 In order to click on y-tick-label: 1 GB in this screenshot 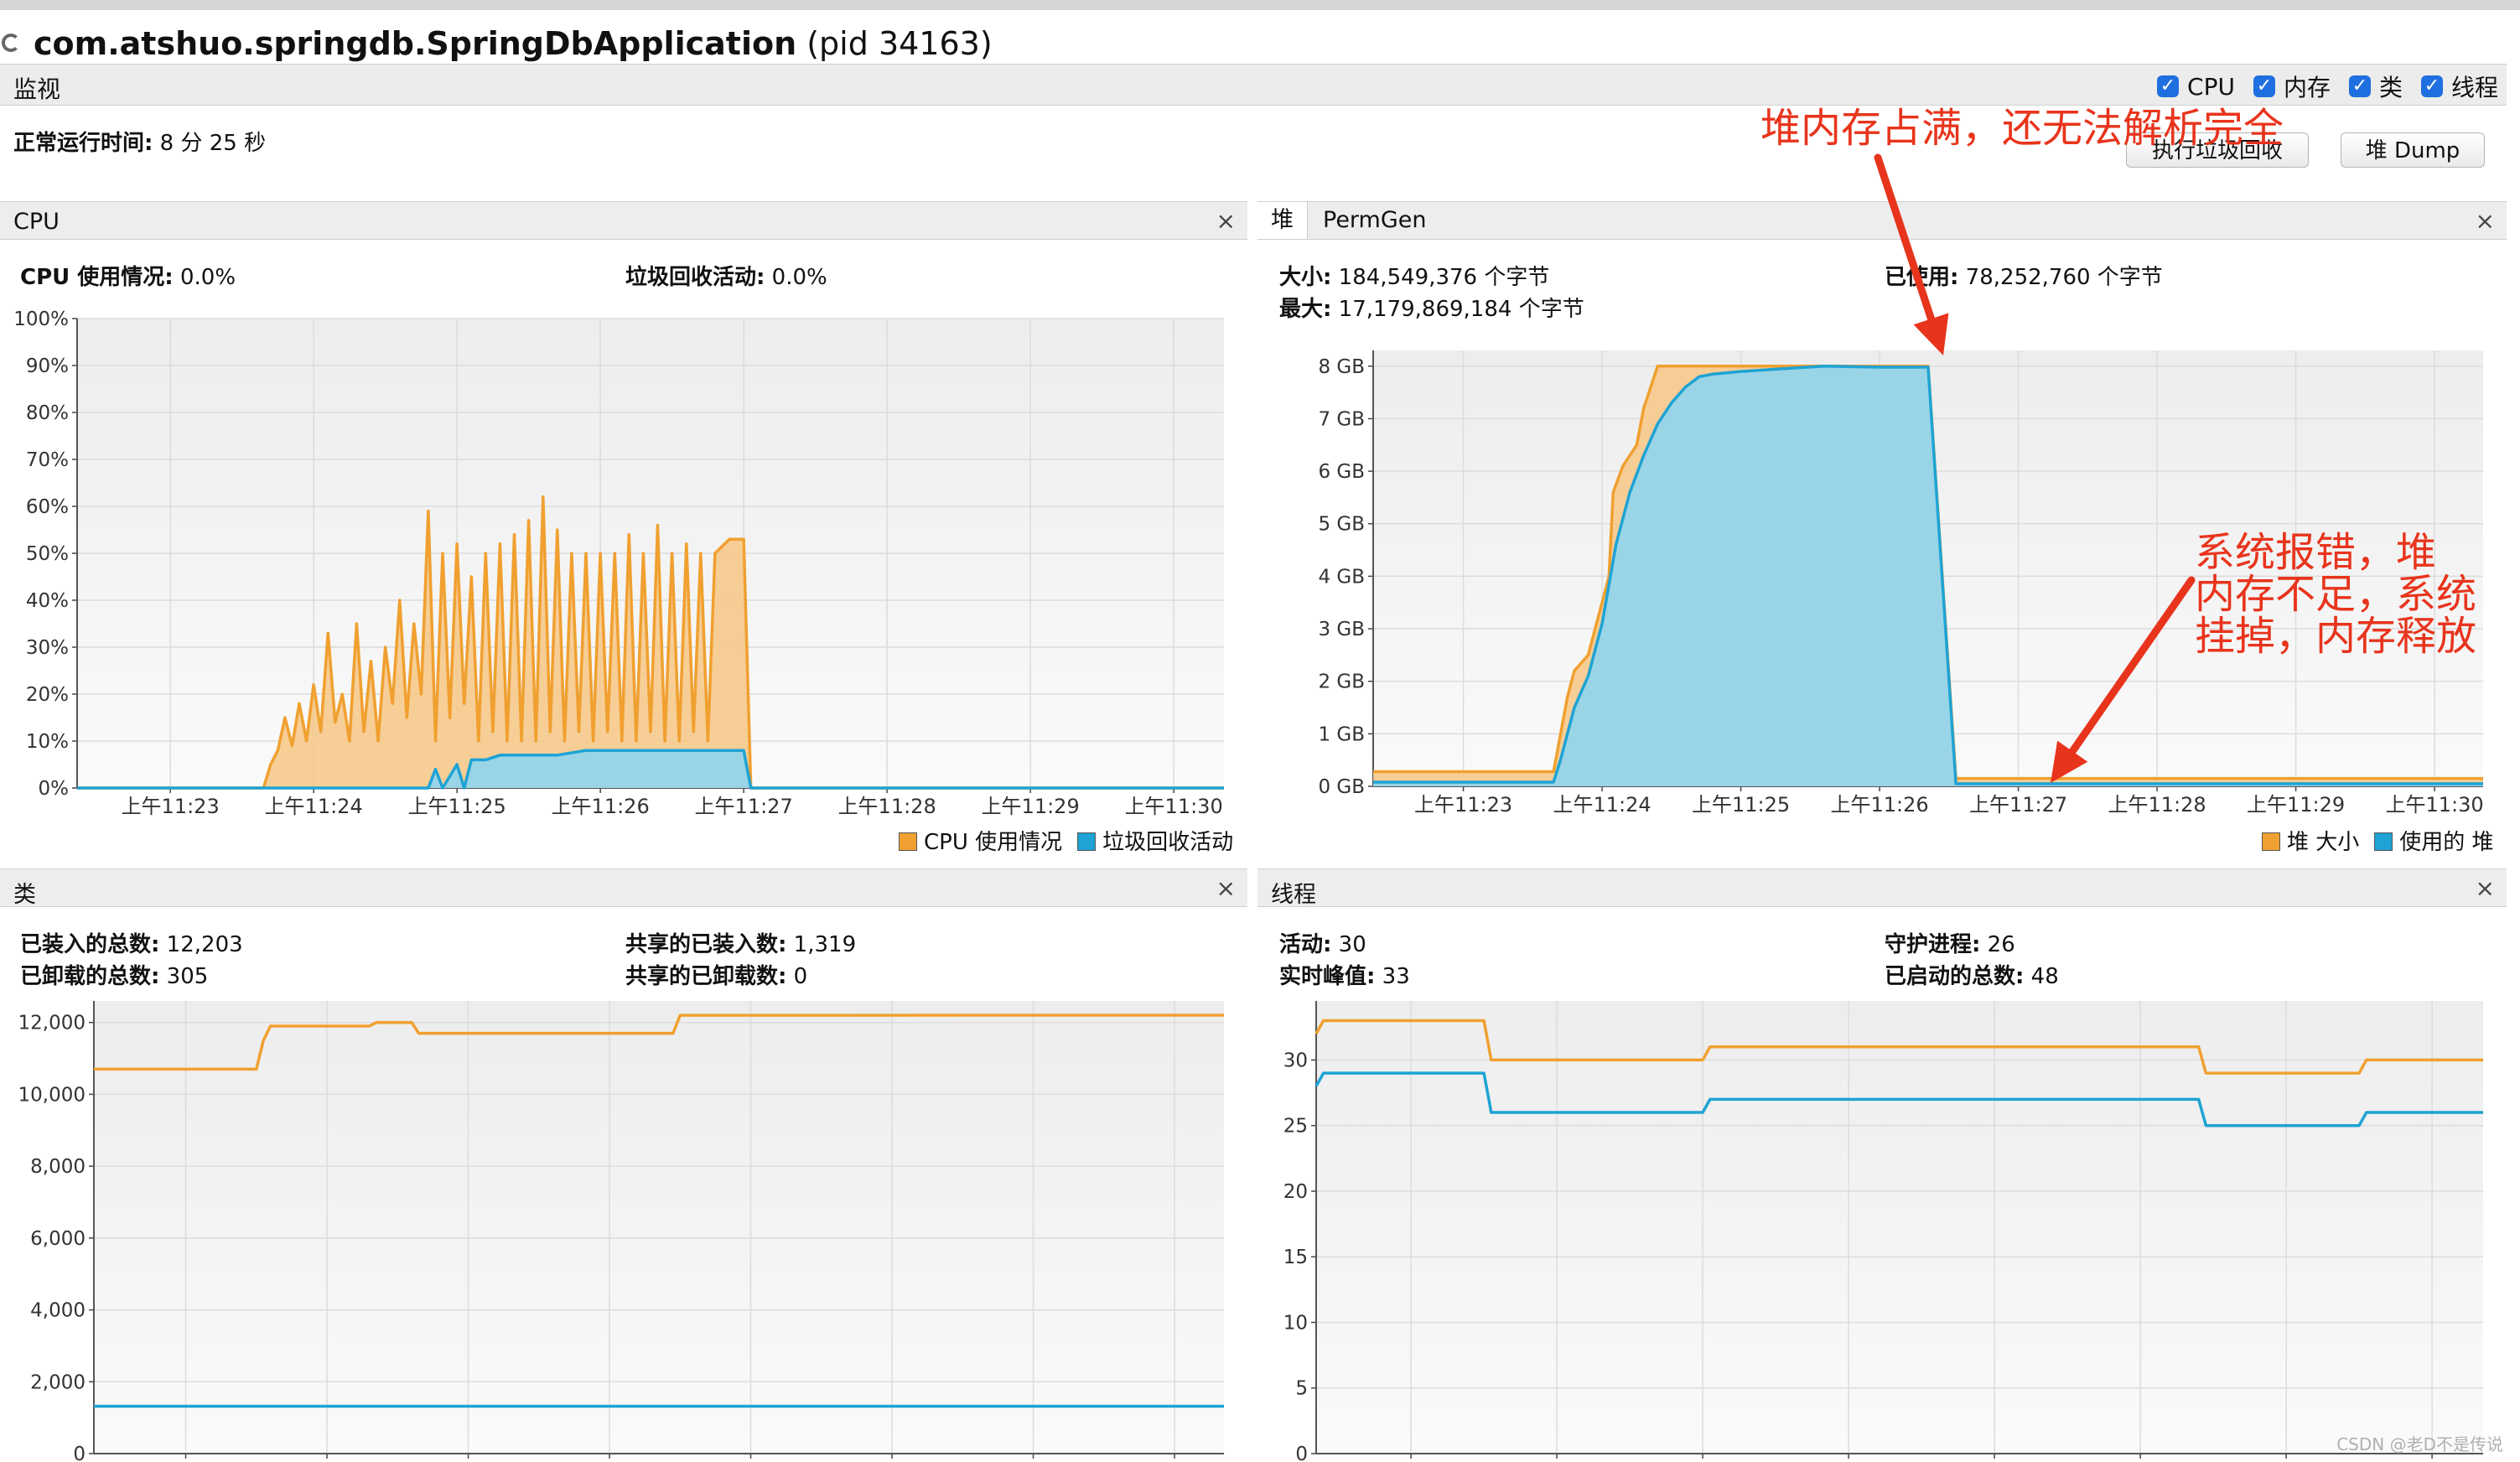, I will do `click(1341, 734)`.